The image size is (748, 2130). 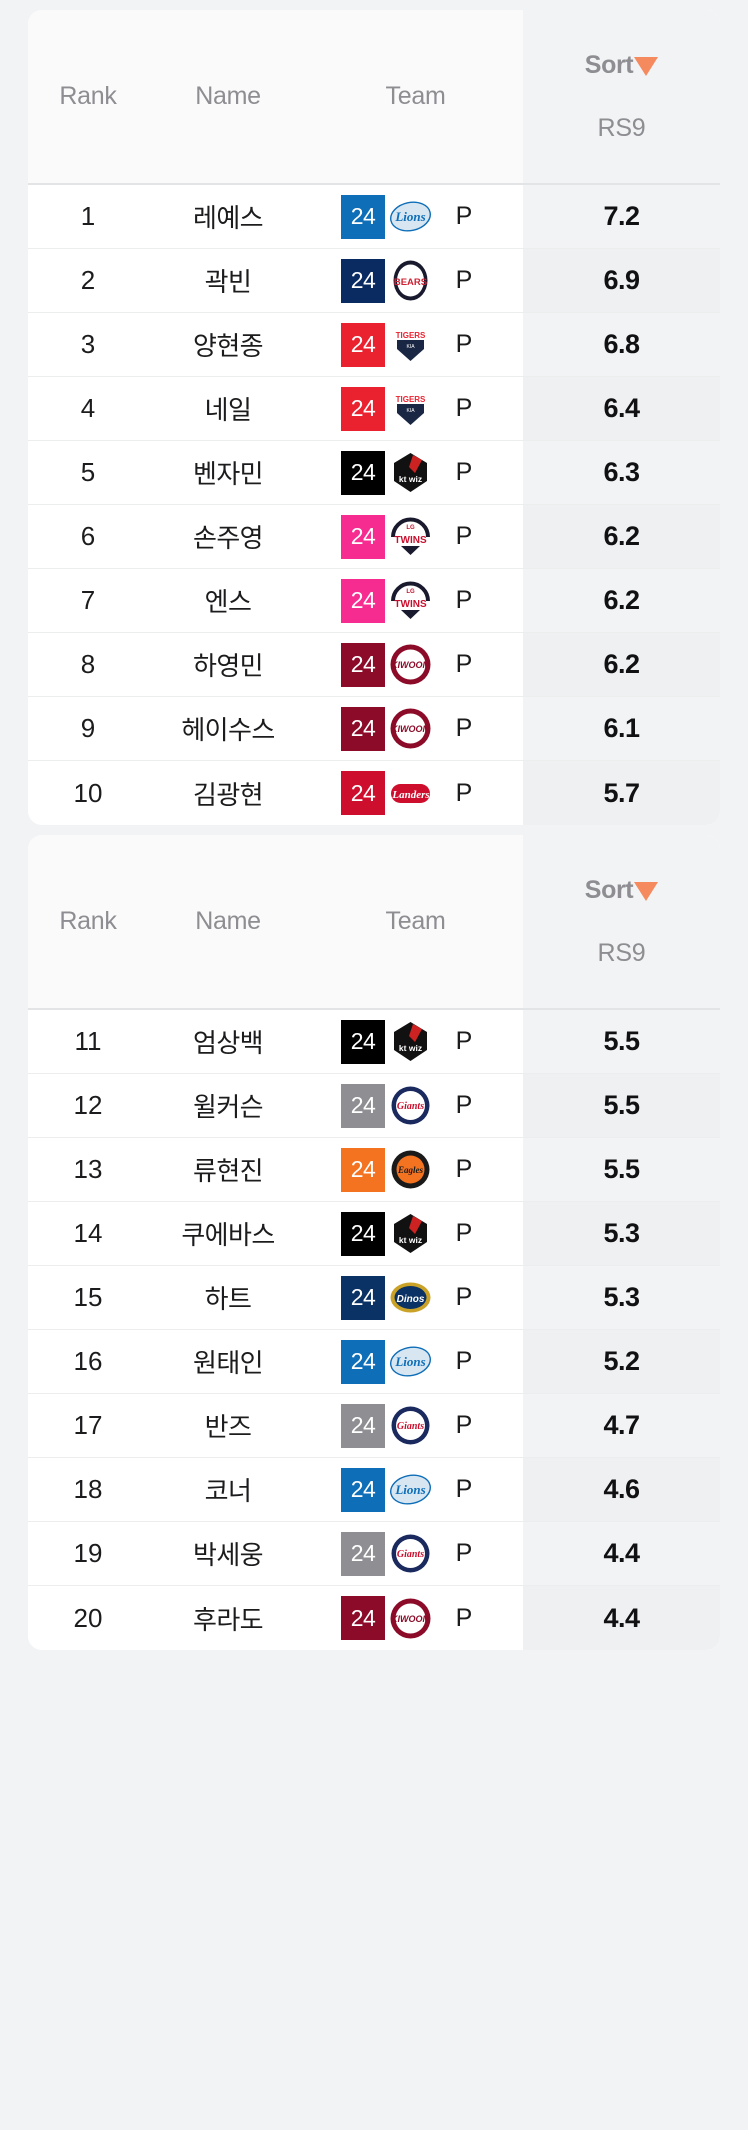 What do you see at coordinates (228, 216) in the screenshot?
I see `cell-player-name: 레예스` at bounding box center [228, 216].